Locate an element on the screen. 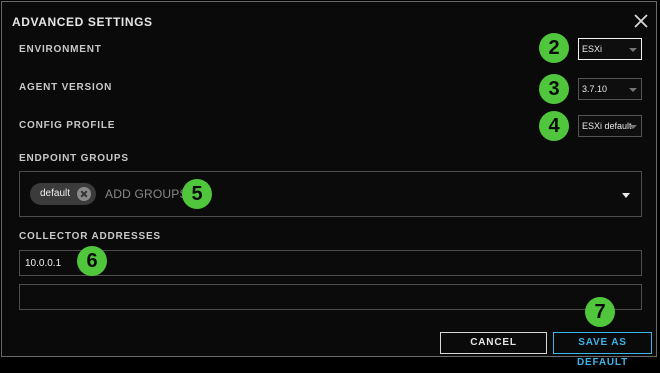 The height and width of the screenshot is (373, 660). config-profile-select: ESXi default is located at coordinates (610, 126).